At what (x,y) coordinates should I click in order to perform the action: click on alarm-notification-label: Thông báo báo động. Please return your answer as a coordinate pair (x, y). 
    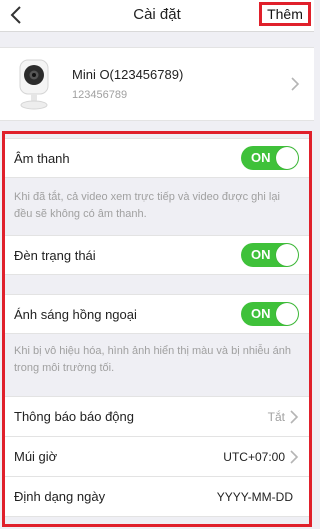
    Looking at the image, I should click on (74, 416).